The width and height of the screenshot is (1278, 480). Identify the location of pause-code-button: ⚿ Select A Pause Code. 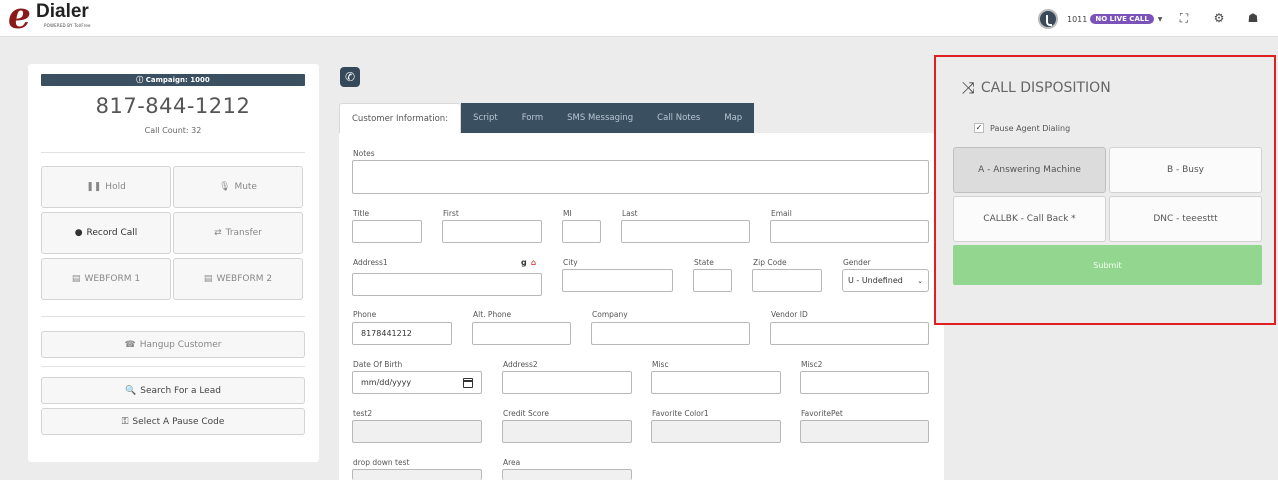
(173, 421).